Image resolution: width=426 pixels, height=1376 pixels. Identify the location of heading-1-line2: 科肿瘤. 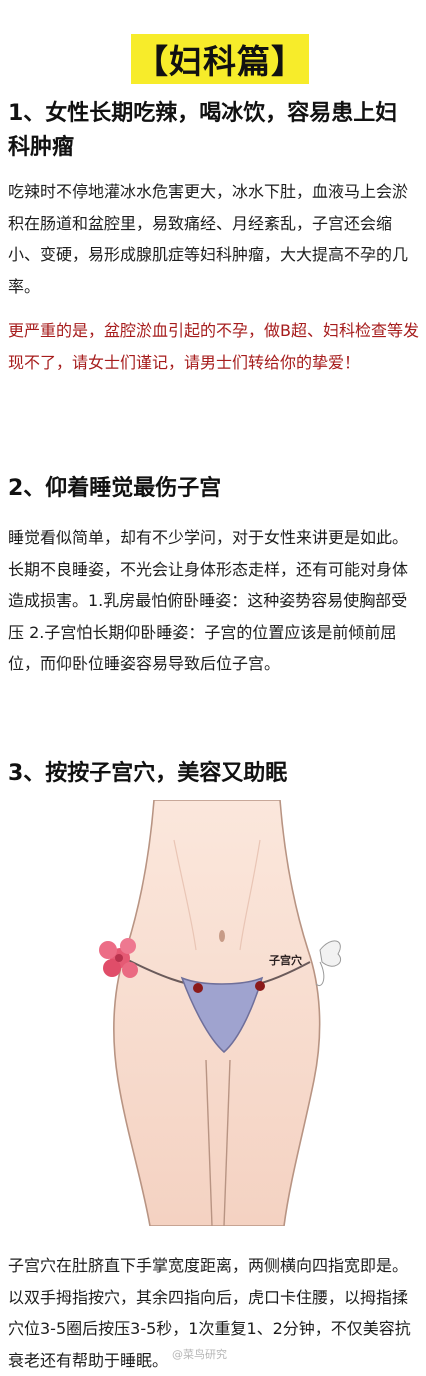
(41, 147).